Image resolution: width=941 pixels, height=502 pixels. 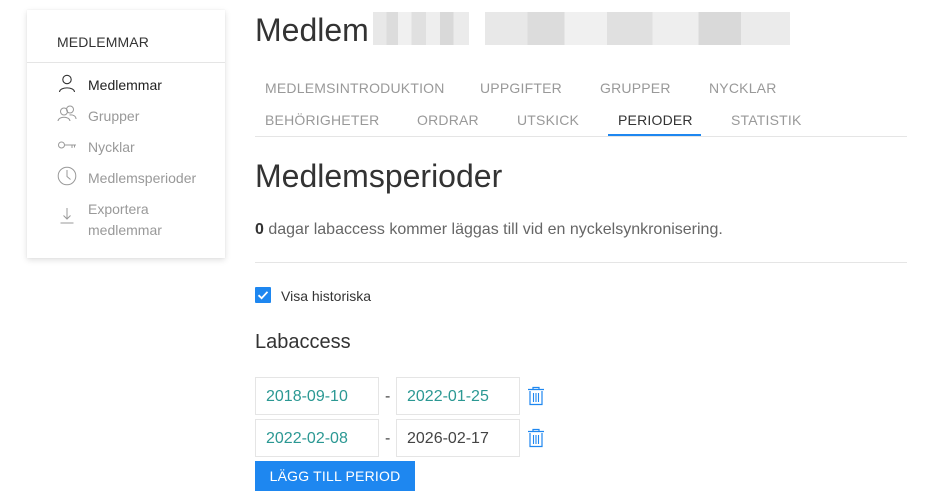 What do you see at coordinates (322, 120) in the screenshot?
I see `tab-behorigheter: BEHÖRIGHETER` at bounding box center [322, 120].